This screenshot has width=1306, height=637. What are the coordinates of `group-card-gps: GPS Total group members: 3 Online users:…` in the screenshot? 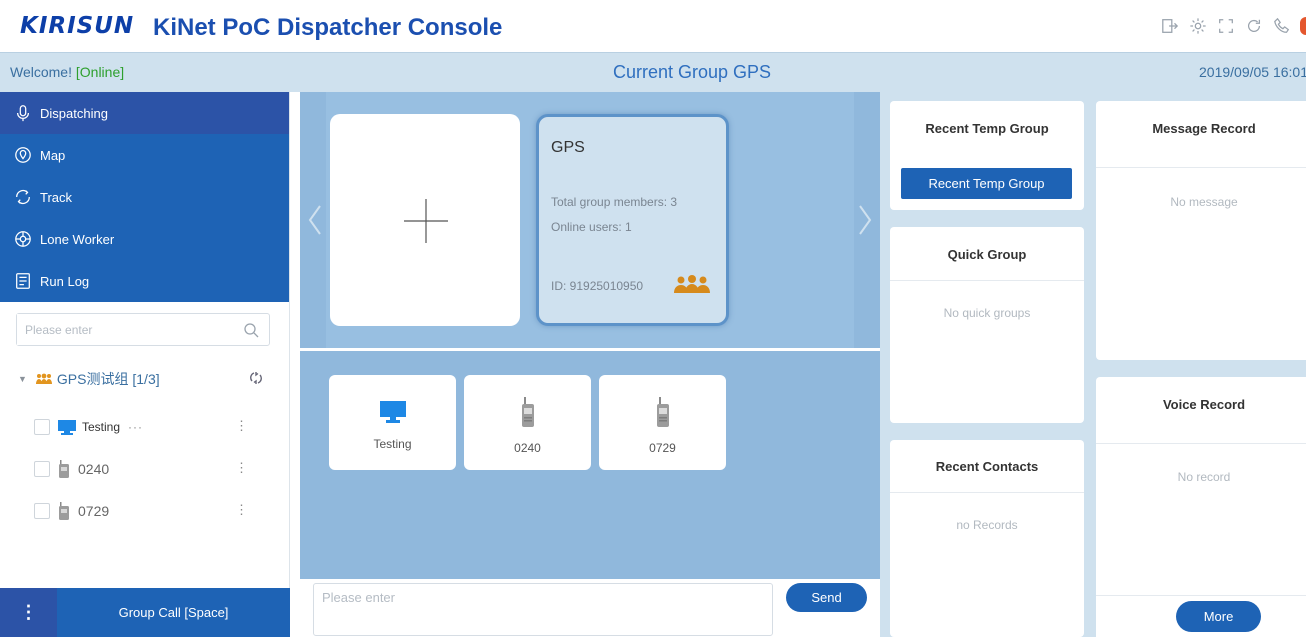 It's located at (632, 220).